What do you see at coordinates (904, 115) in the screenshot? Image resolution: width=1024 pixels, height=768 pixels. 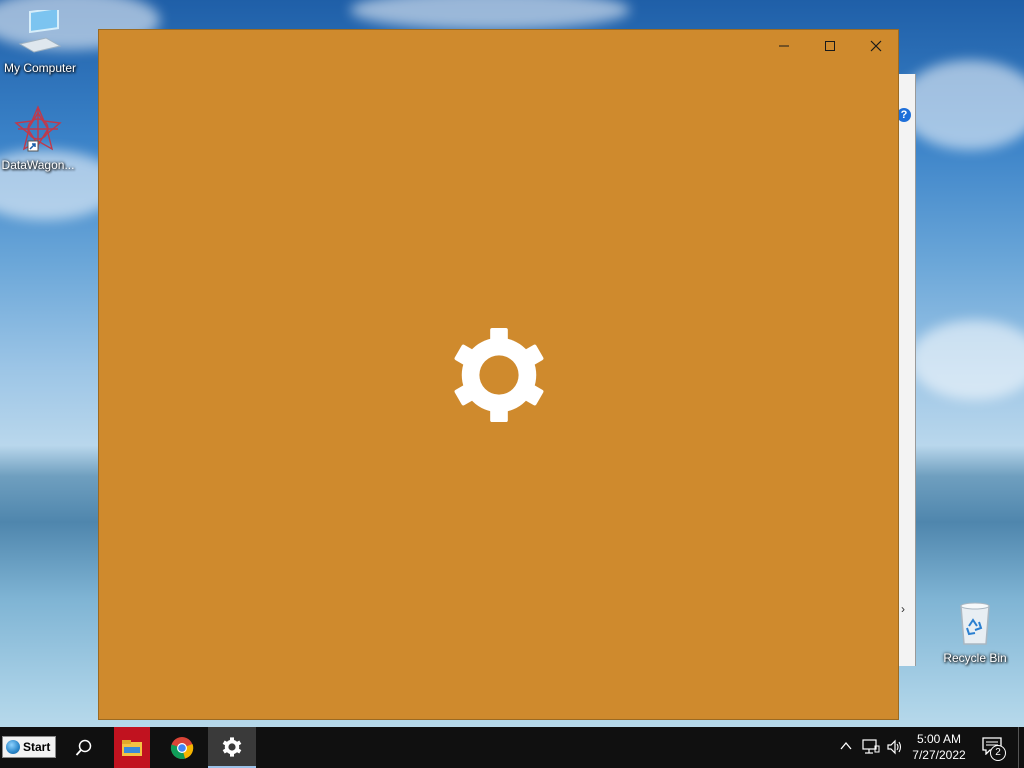 I see `help-icon: ?` at bounding box center [904, 115].